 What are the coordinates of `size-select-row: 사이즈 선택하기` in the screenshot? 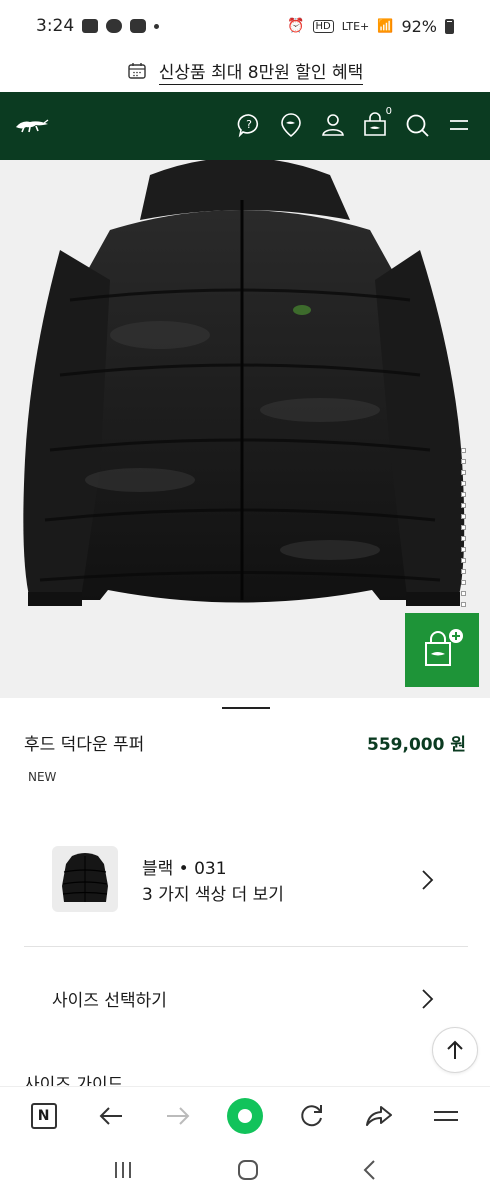 It's located at (245, 998).